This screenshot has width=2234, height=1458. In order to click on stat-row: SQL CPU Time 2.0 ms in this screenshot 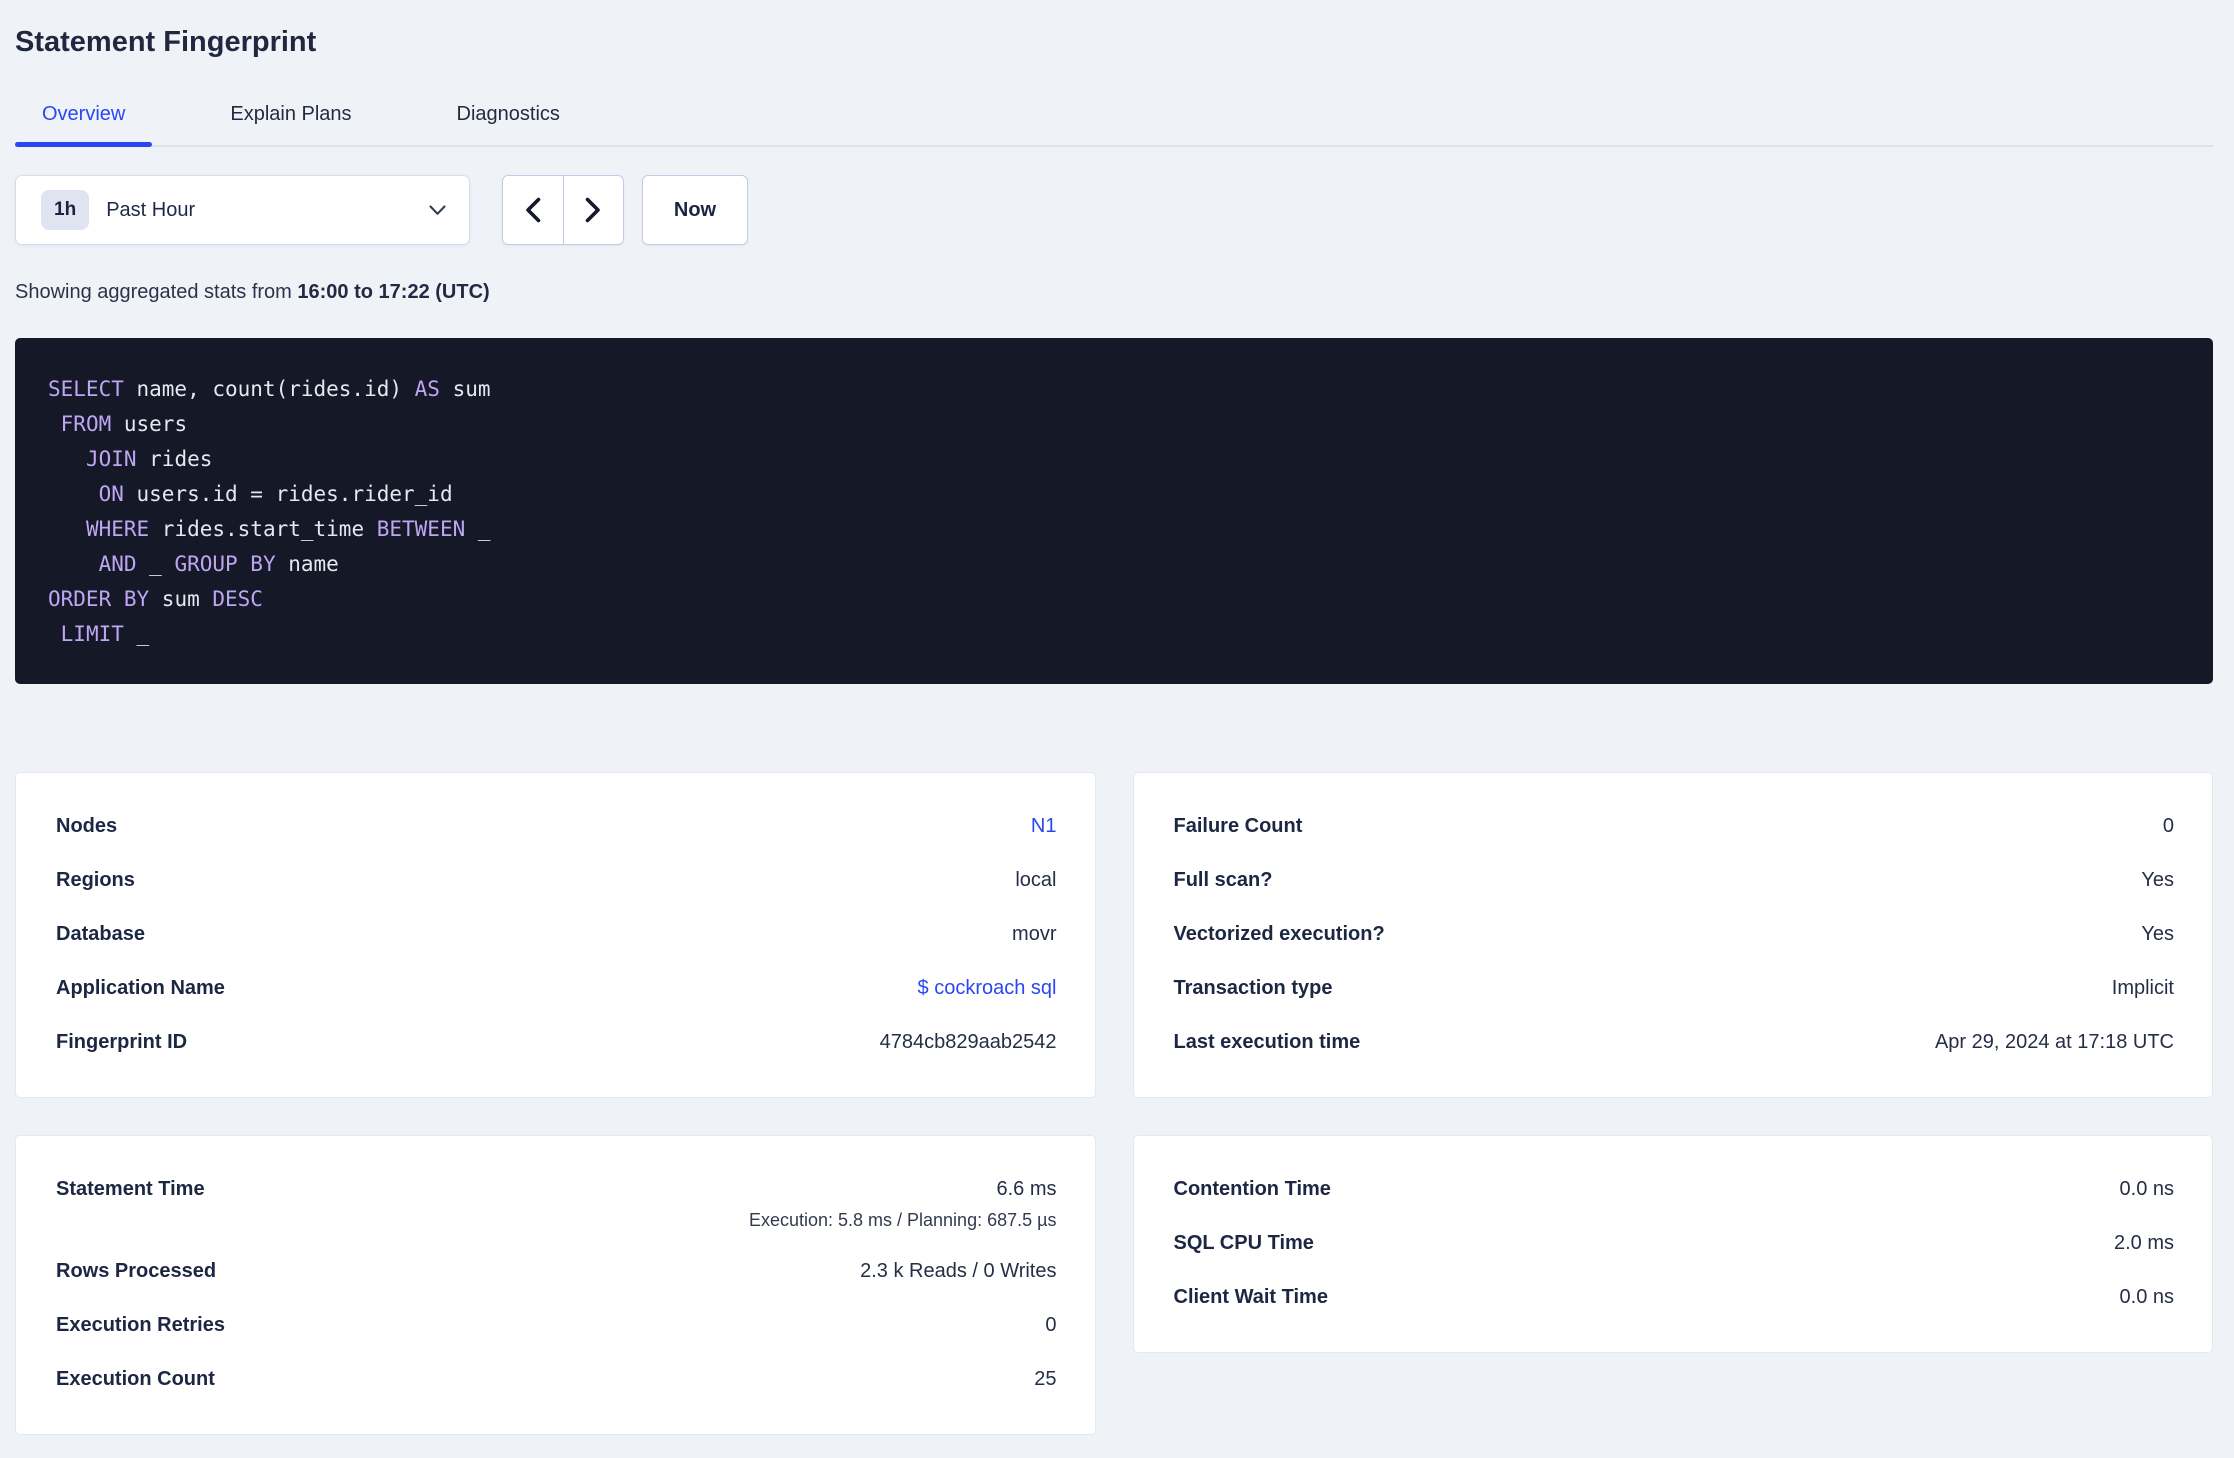, I will do `click(1674, 1243)`.